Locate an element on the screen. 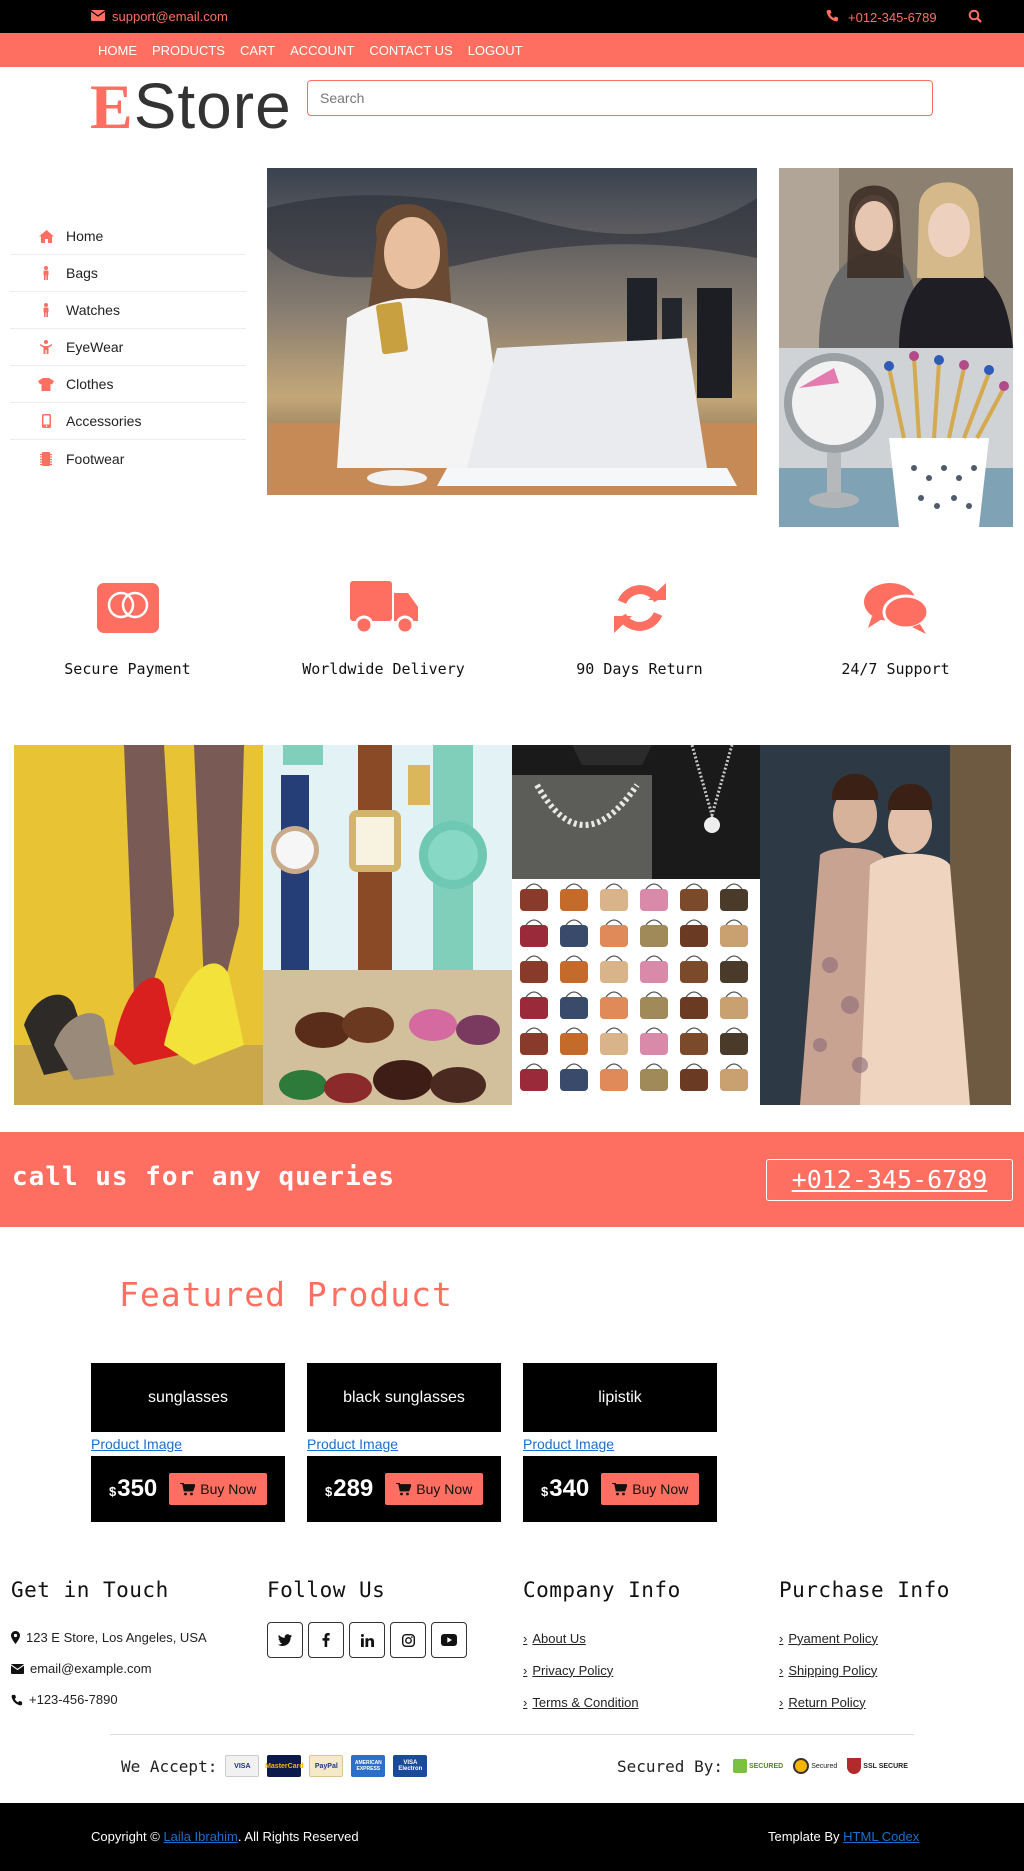 Image resolution: width=1024 pixels, height=1871 pixels. brand-logo: EStore is located at coordinates (191, 106).